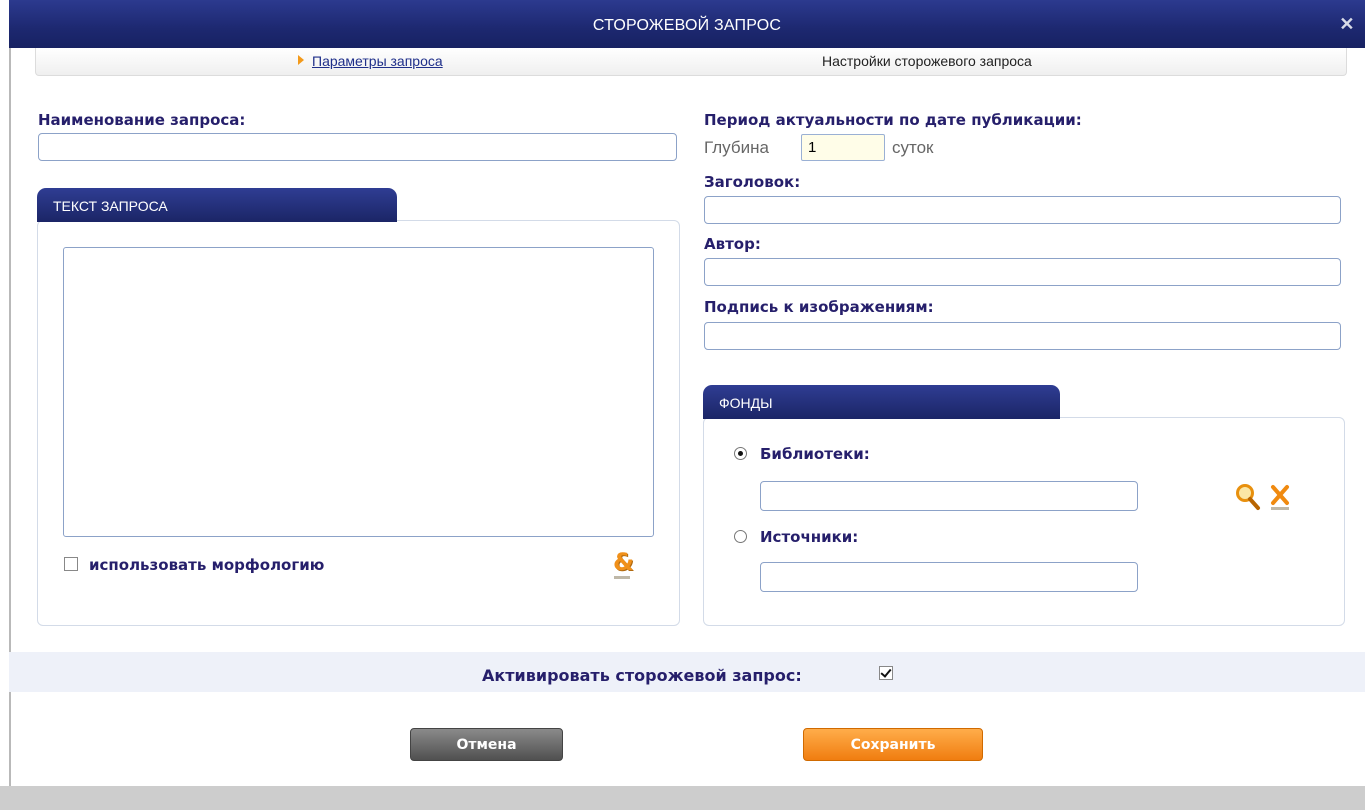 The width and height of the screenshot is (1365, 810). I want to click on sources-radio, so click(740, 536).